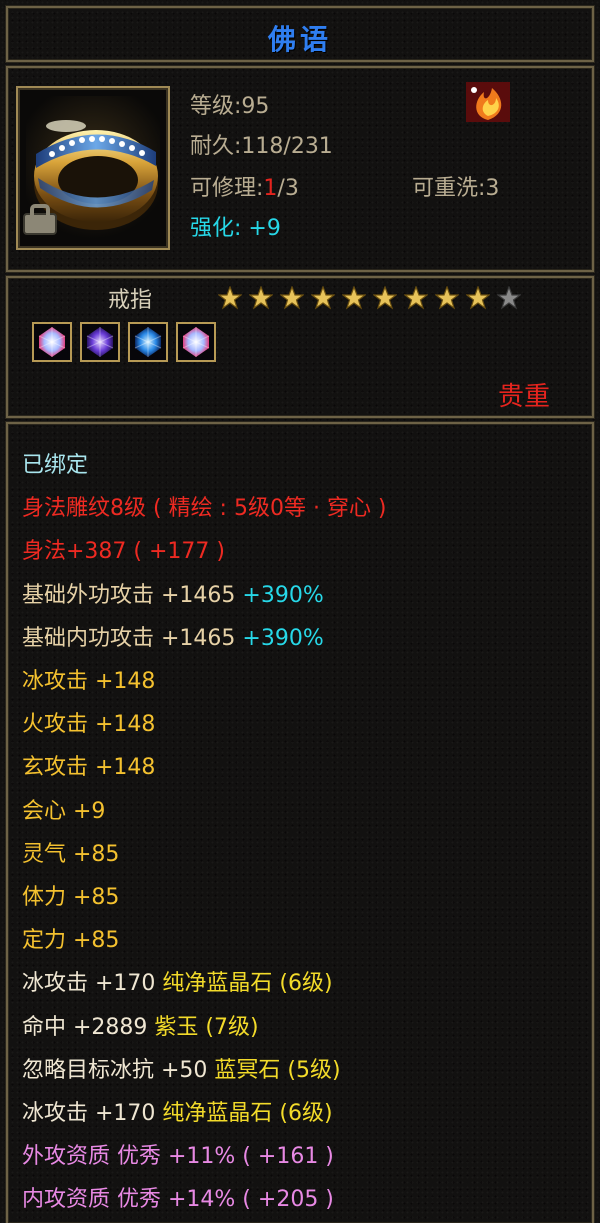 The image size is (600, 1223). I want to click on attribute-row: 已绑定, so click(55, 466).